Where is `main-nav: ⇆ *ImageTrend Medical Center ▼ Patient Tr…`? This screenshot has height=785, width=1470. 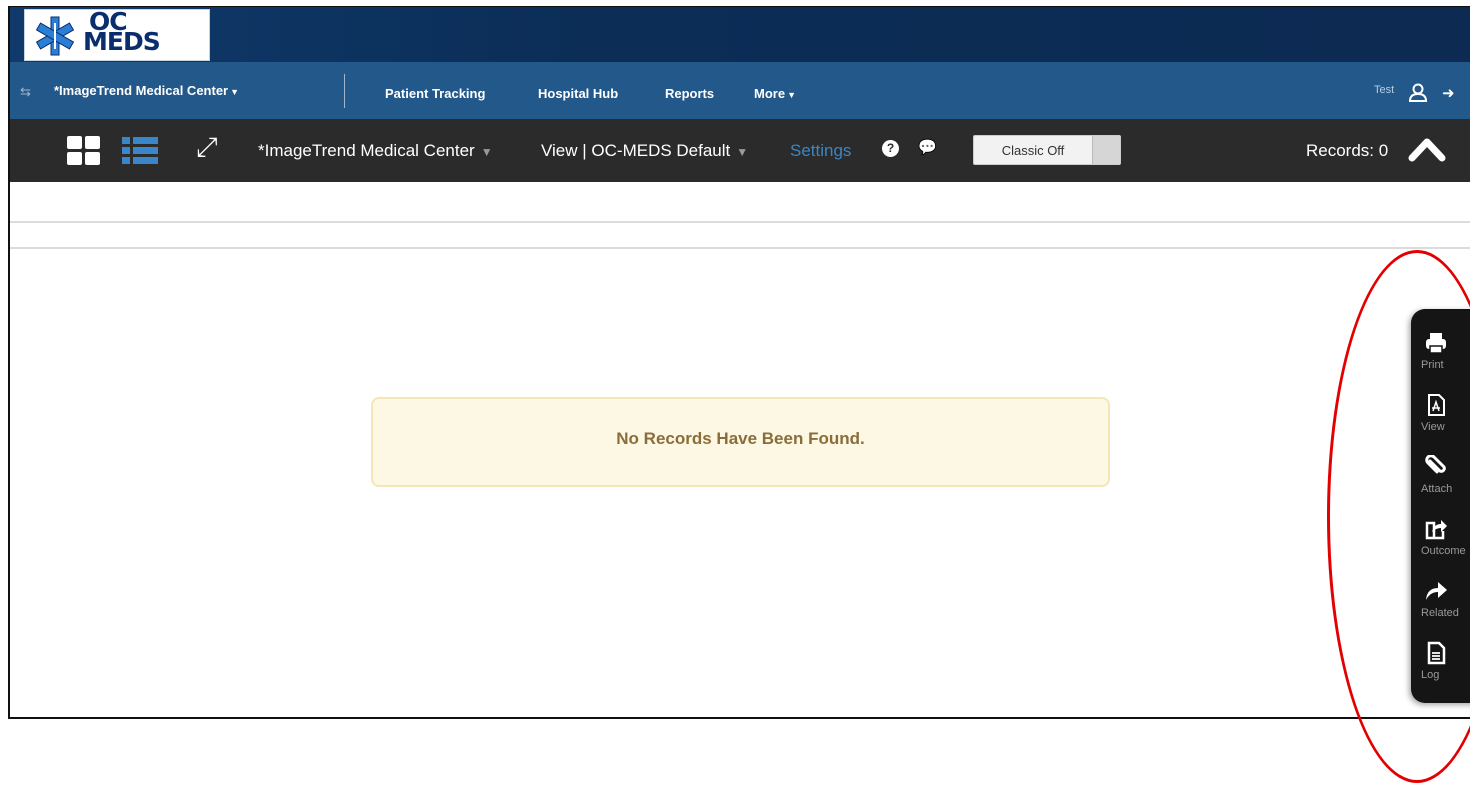
main-nav: ⇆ *ImageTrend Medical Center ▼ Patient Tr… is located at coordinates (740, 90).